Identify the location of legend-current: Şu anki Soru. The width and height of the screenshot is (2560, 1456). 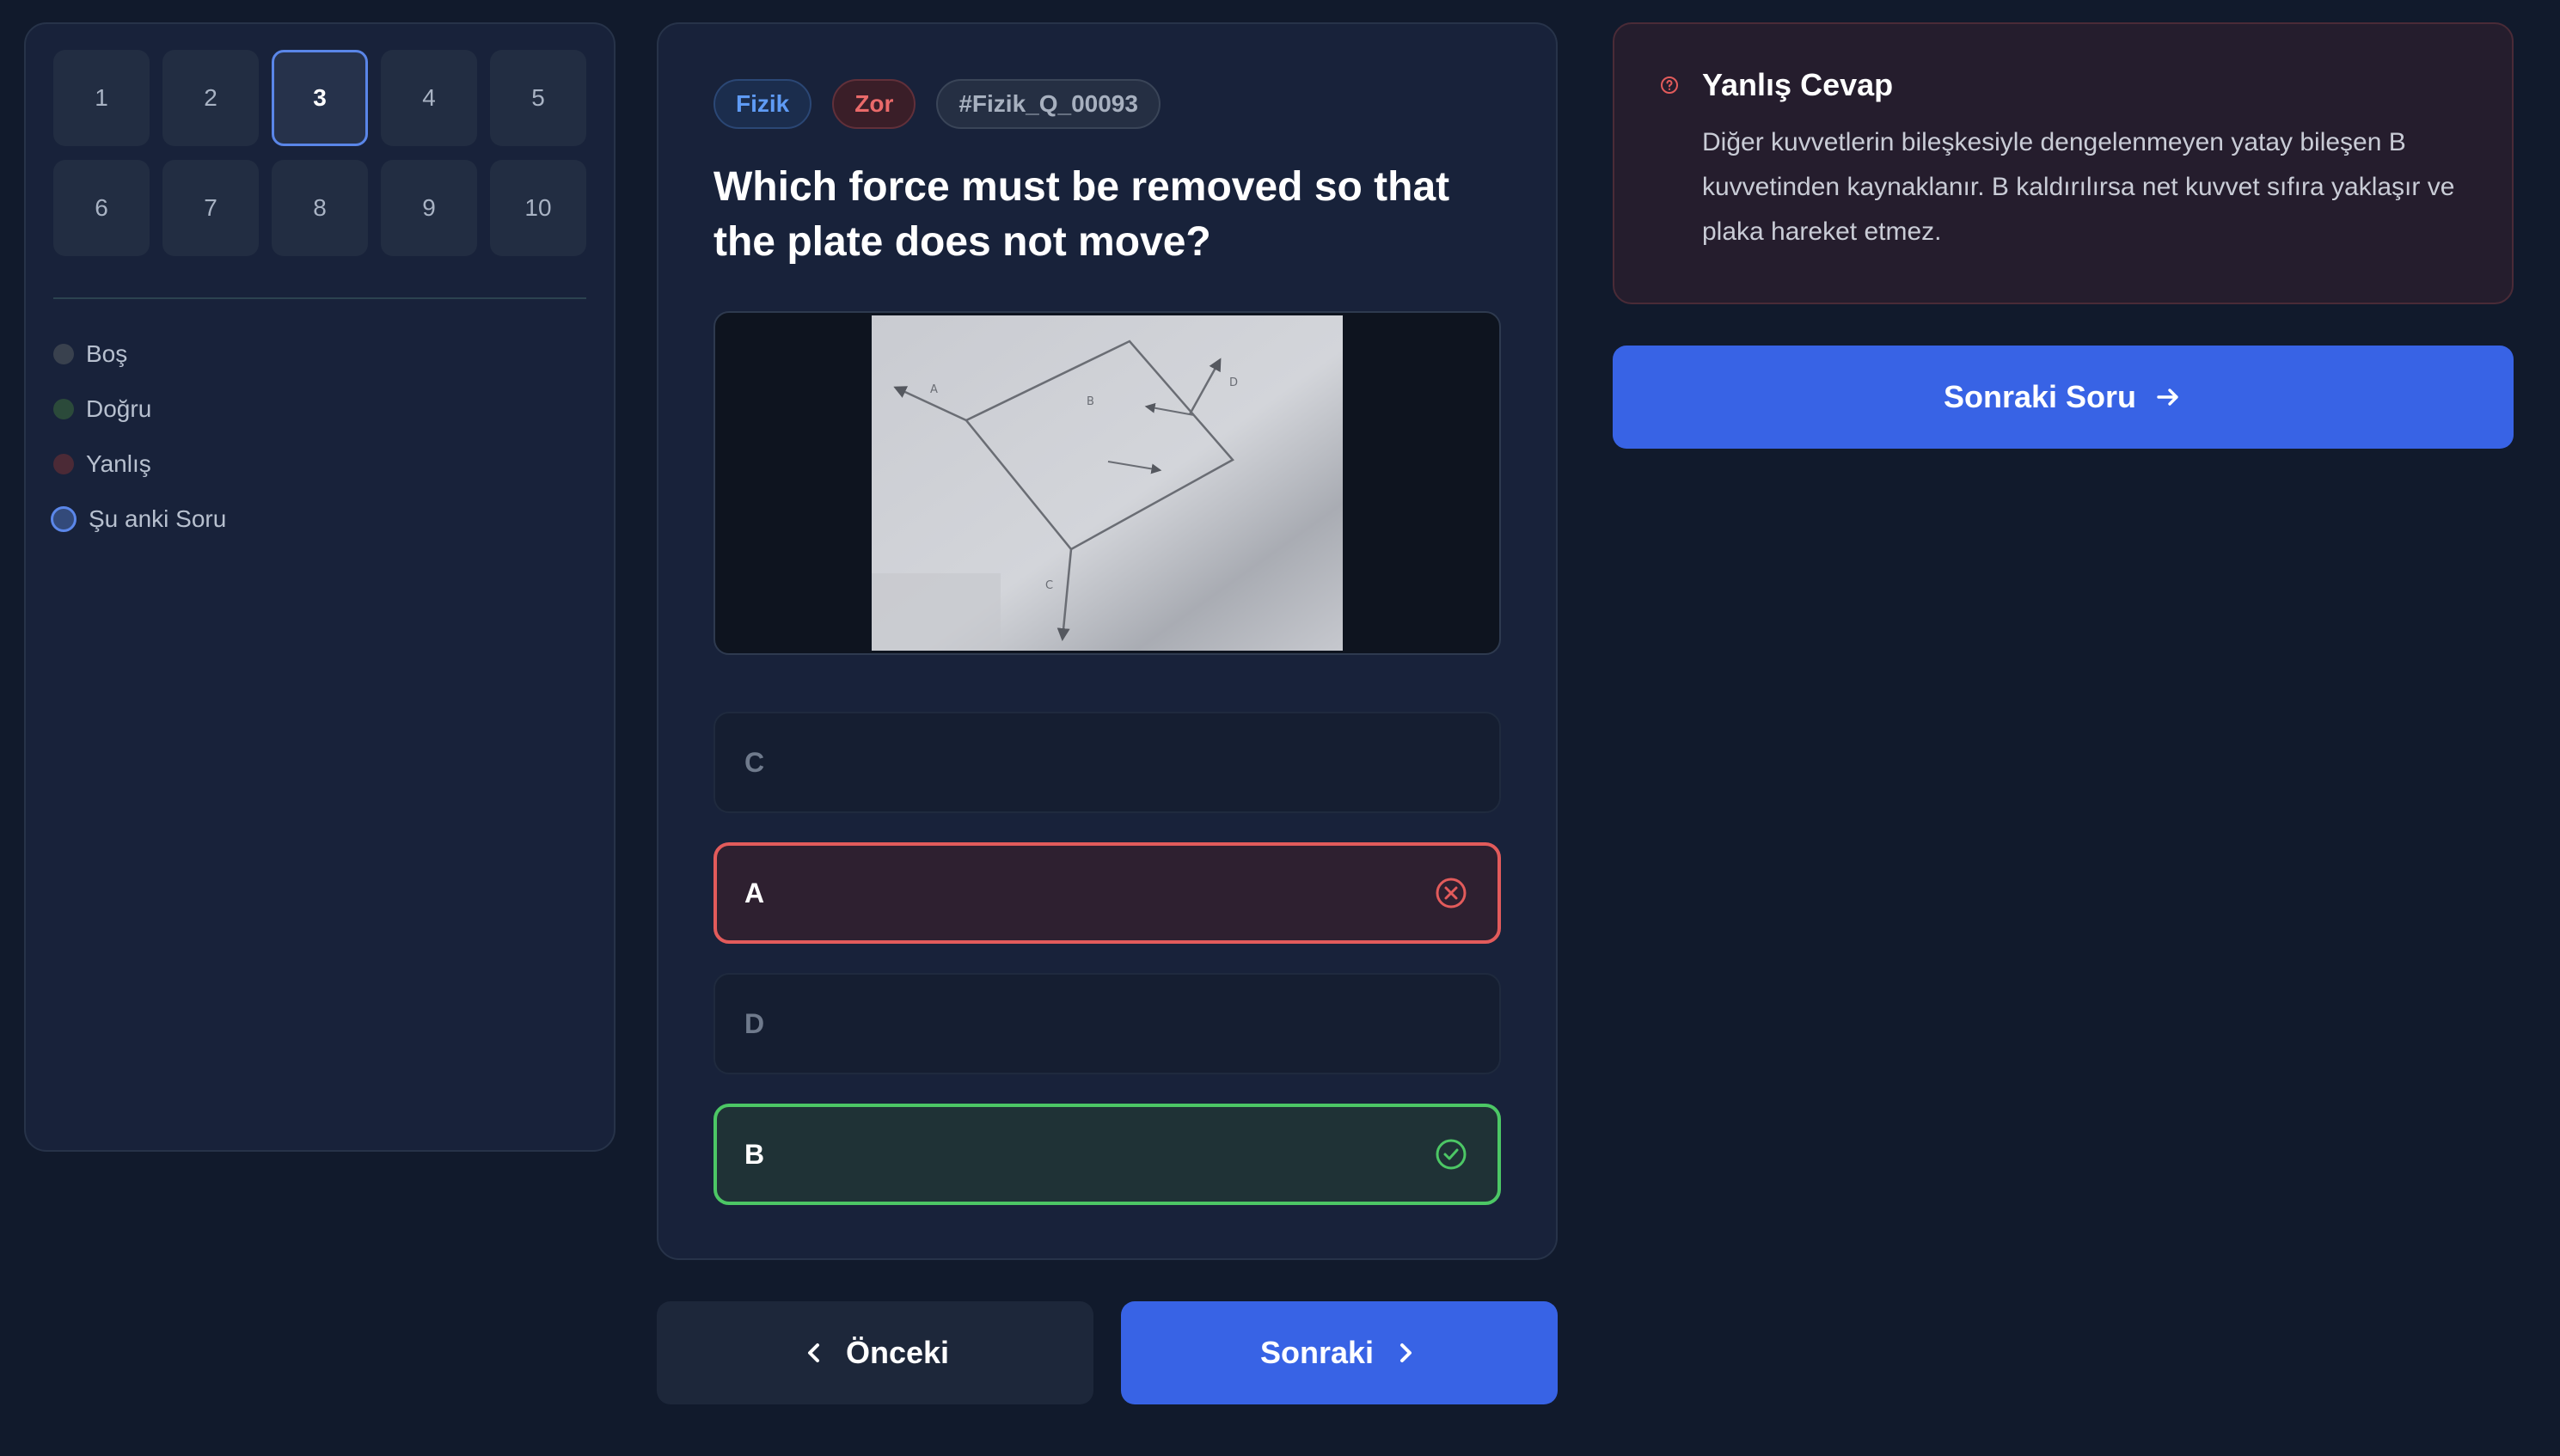
(318, 520).